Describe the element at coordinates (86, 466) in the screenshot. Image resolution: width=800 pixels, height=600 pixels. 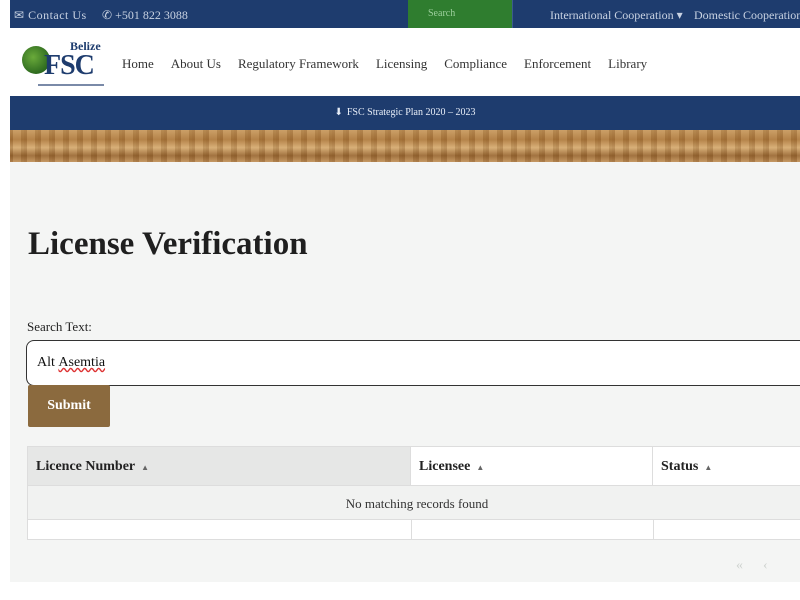
I see `column-licence-number-label: Licence Number` at that location.